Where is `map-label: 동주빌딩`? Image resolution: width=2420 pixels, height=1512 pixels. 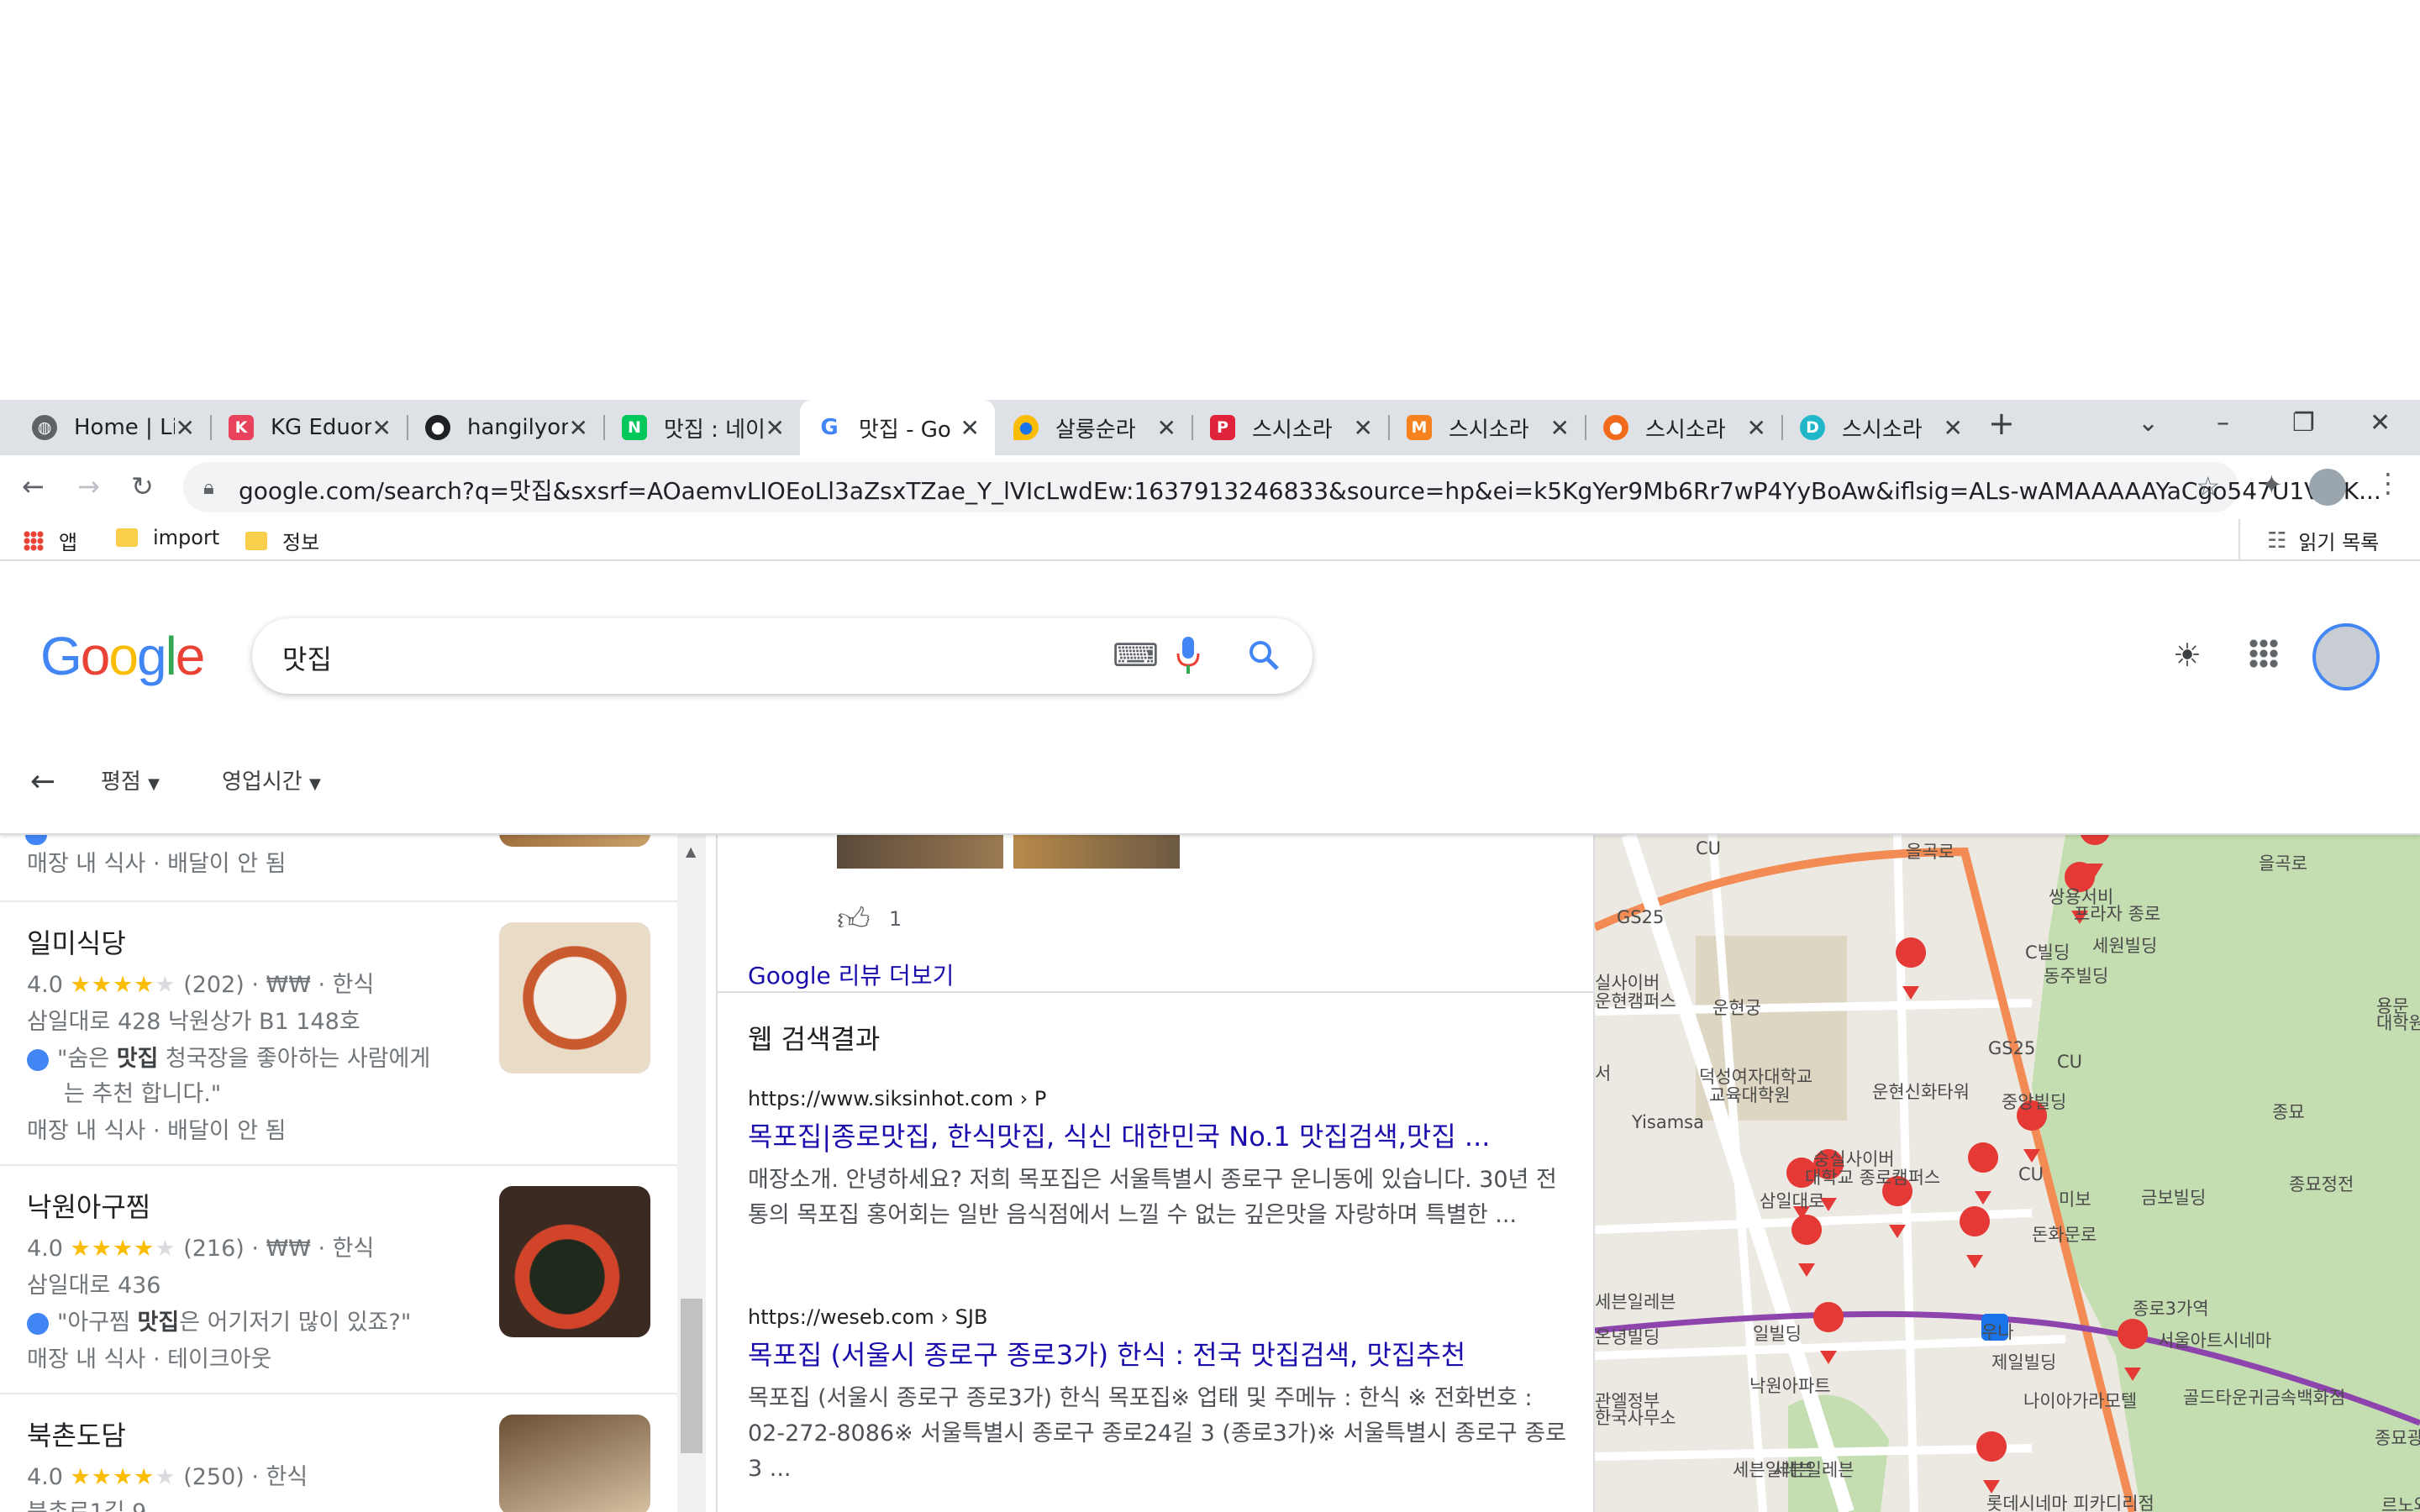
map-label: 동주빌딩 is located at coordinates (2076, 976).